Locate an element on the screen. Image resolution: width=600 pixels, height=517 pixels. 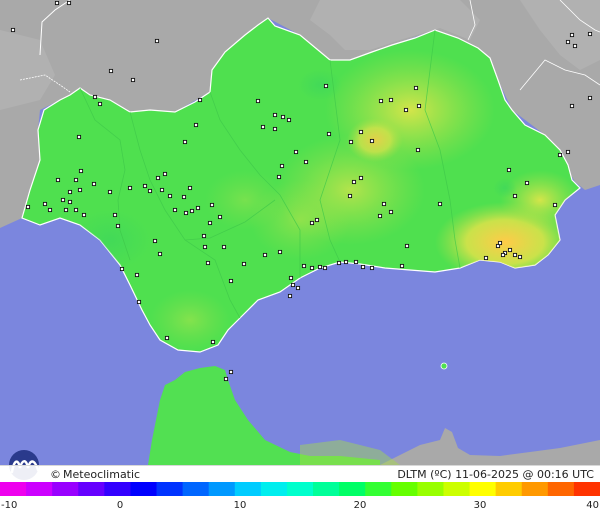
variable-unit: (ºC) is located at coordinates (441, 474).